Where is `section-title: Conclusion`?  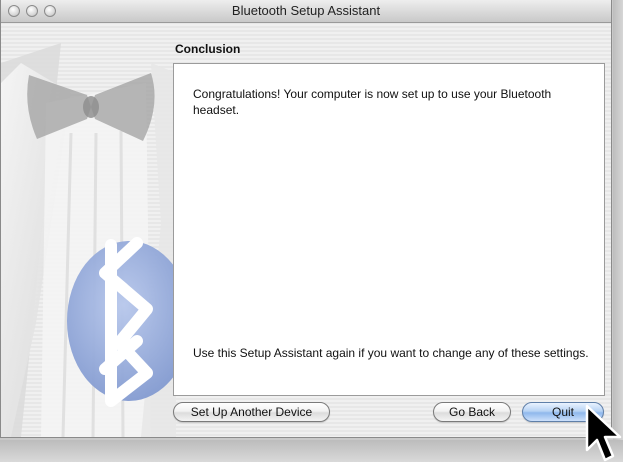
section-title: Conclusion is located at coordinates (208, 49).